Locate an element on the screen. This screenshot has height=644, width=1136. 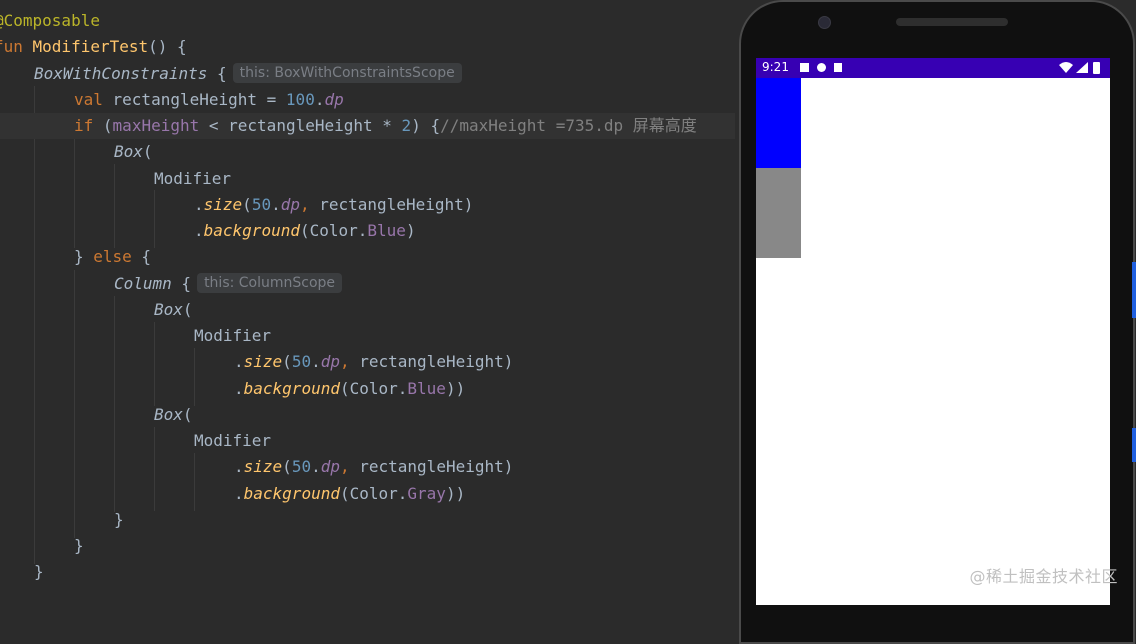
function-name-token: ModifierTest is located at coordinates (90, 46).